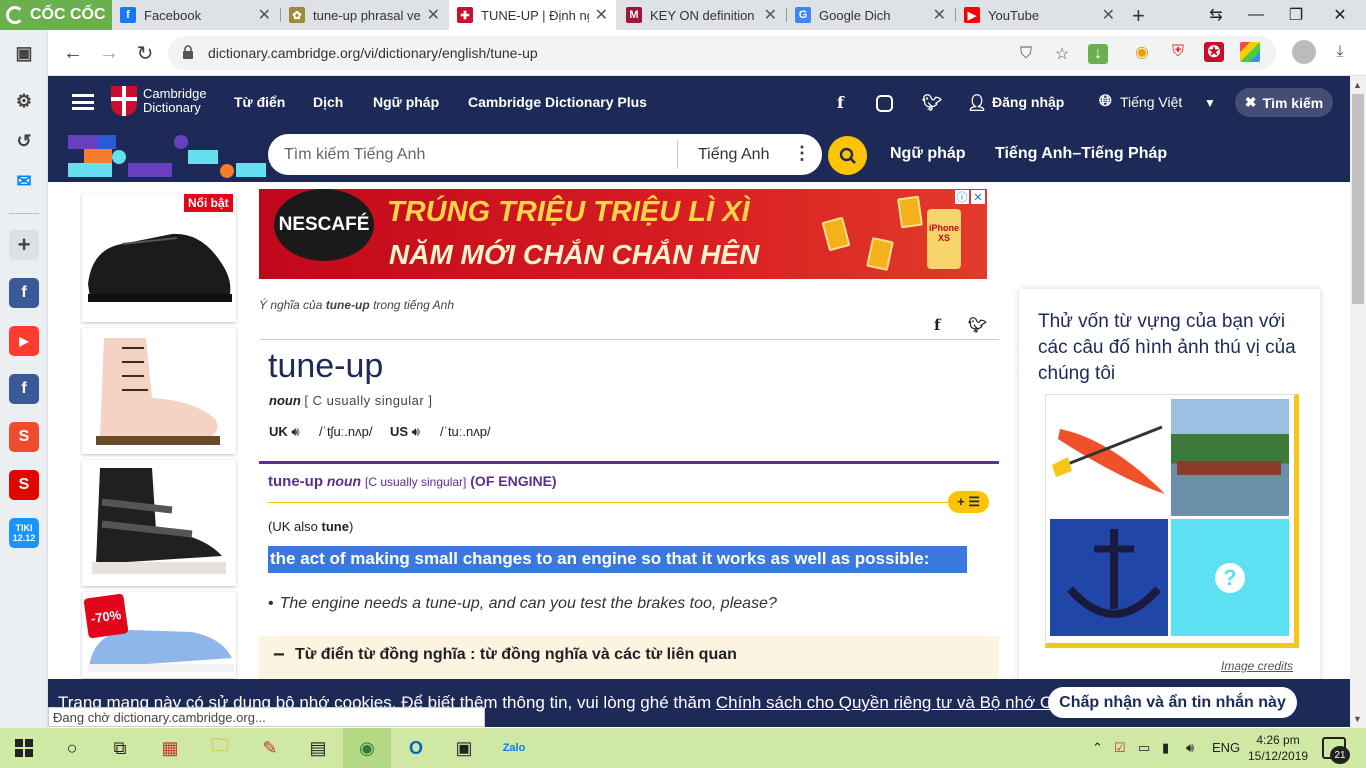  What do you see at coordinates (354, 155) in the screenshot?
I see `search-input: Tìm kiếm Tiếng Anh` at bounding box center [354, 155].